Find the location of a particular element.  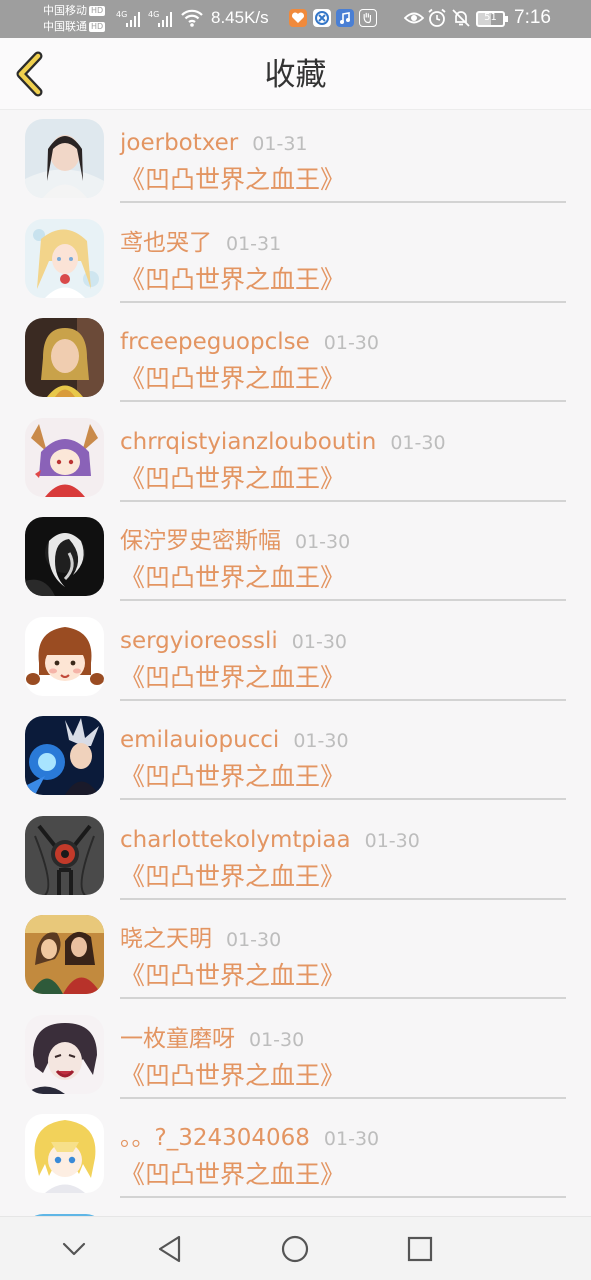

list-item: frceepeguopclse 01-30 《凹凸世界之血王》 is located at coordinates (295, 358).